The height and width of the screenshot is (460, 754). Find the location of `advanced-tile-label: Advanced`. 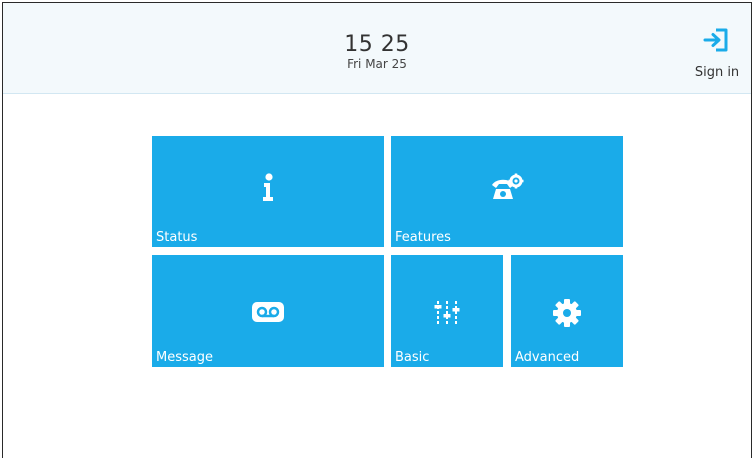

advanced-tile-label: Advanced is located at coordinates (547, 357).